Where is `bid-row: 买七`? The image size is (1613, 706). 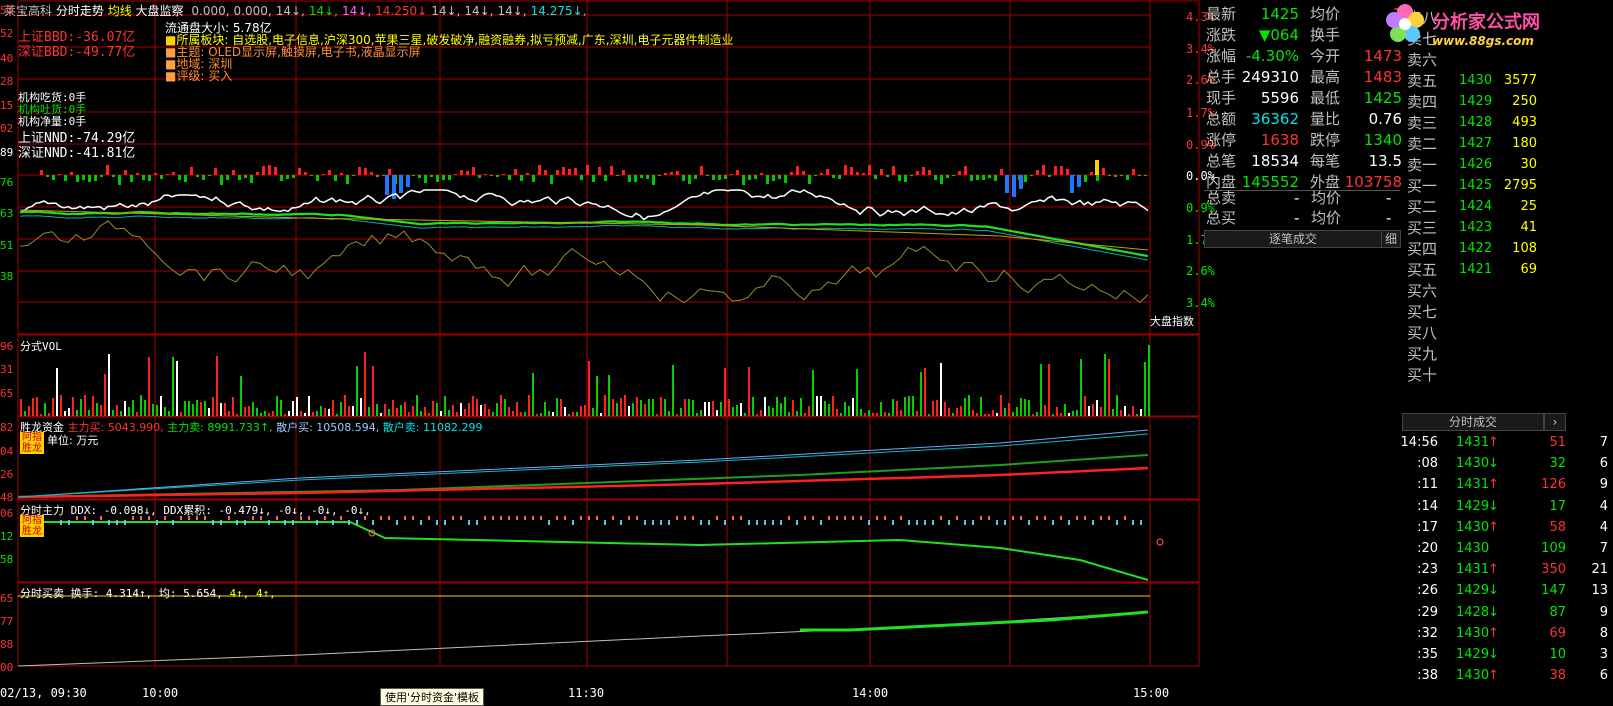 bid-row: 买七 is located at coordinates (1472, 312).